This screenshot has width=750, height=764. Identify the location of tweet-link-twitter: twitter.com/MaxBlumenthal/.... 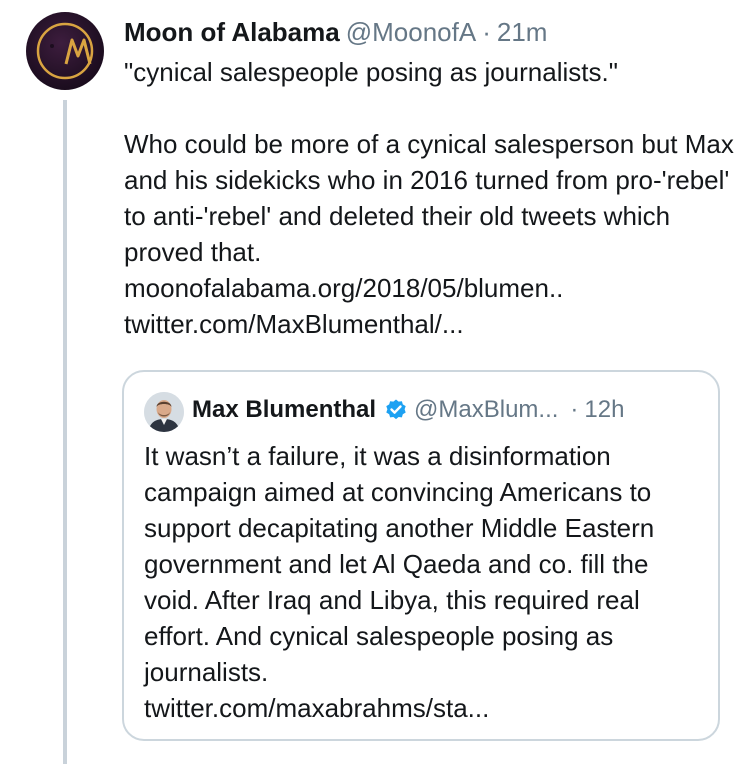
(429, 324).